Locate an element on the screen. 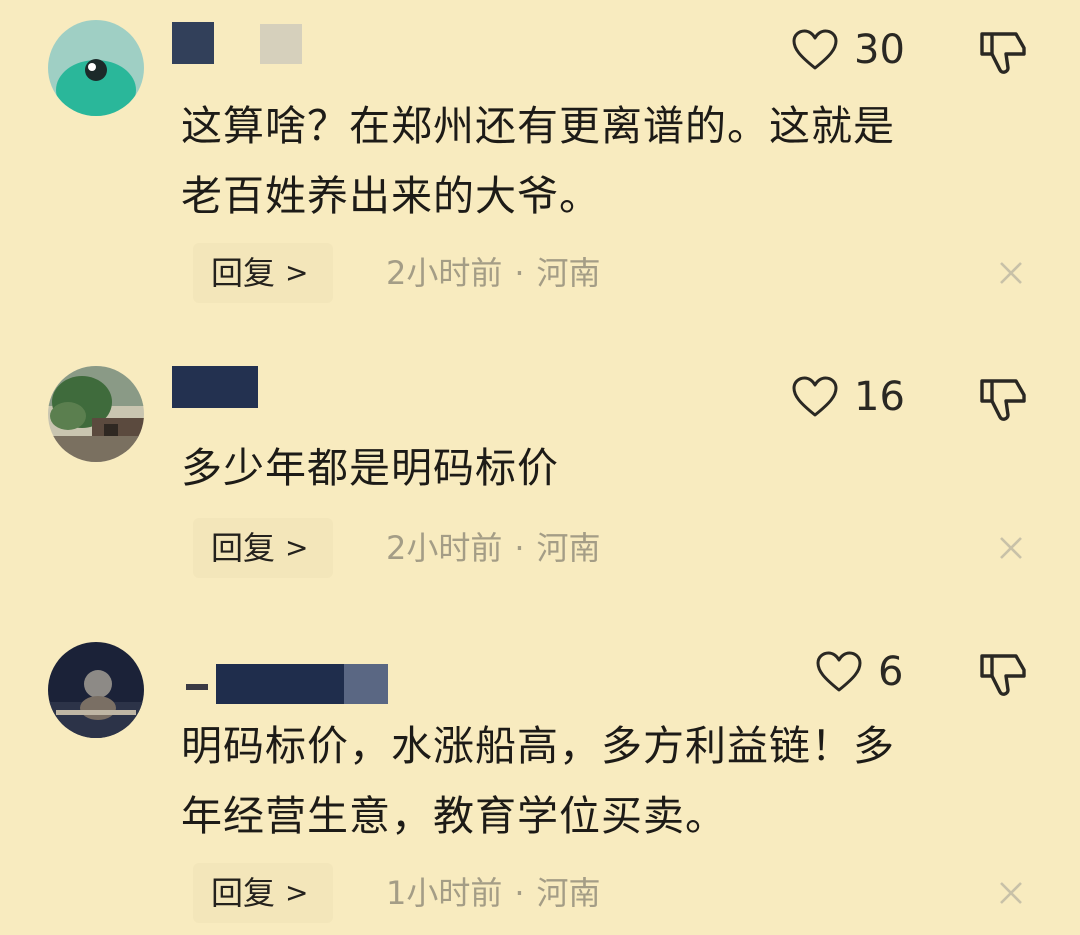  comment-text-line: 多少年都是明码标价 is located at coordinates (370, 468).